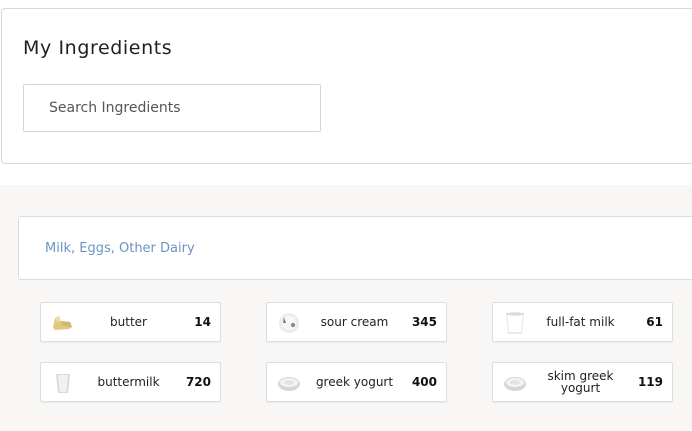 The width and height of the screenshot is (692, 431). I want to click on page-title: My Ingredients, so click(98, 48).